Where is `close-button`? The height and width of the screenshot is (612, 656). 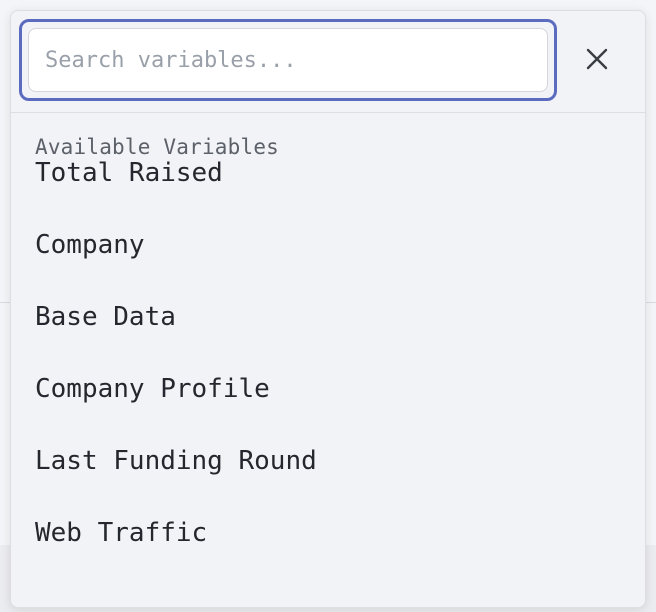 close-button is located at coordinates (597, 59).